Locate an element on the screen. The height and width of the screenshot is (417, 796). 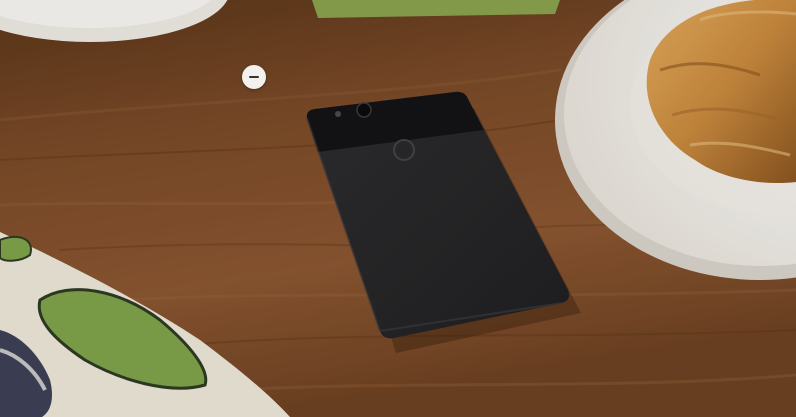
minus-icon is located at coordinates (254, 77).